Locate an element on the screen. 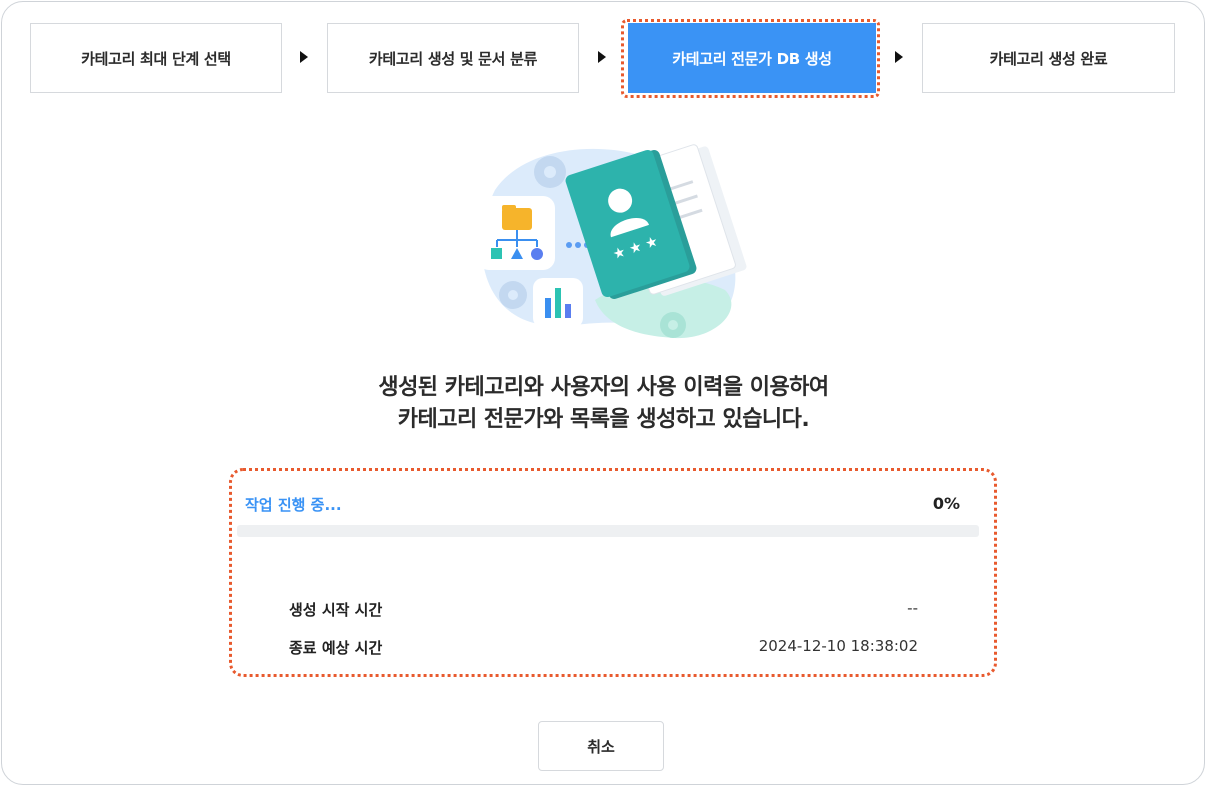  step-select-max-level: 카테고리 최대 단계 선택 is located at coordinates (156, 58).